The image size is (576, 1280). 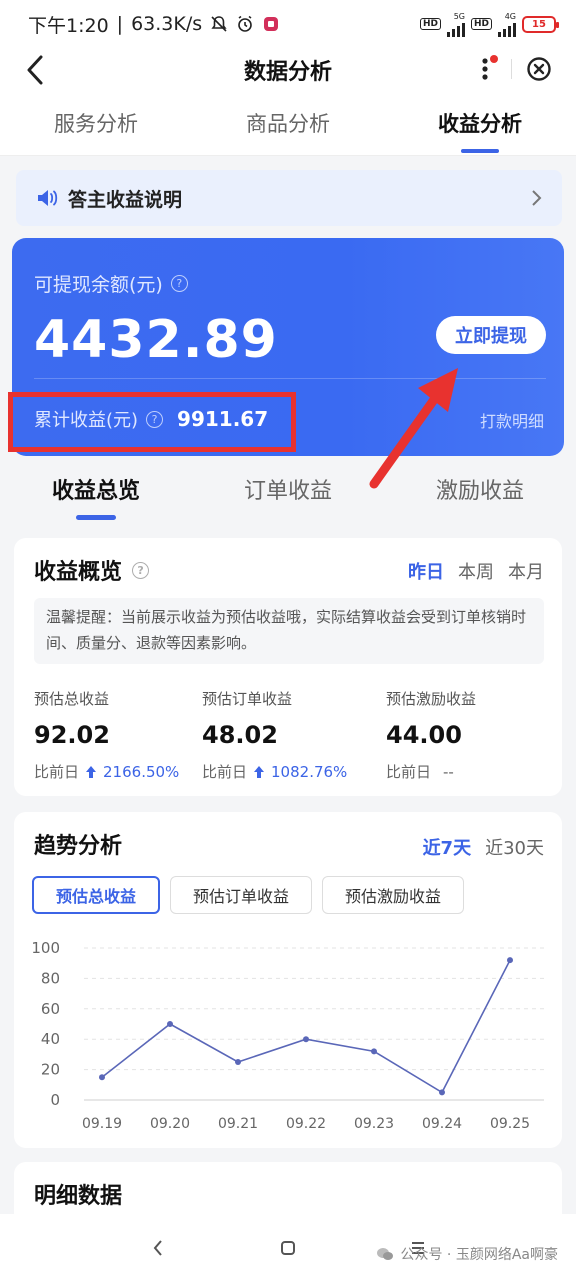 I want to click on overview-period-selector: 昨日 本周 本月, so click(x=476, y=571).